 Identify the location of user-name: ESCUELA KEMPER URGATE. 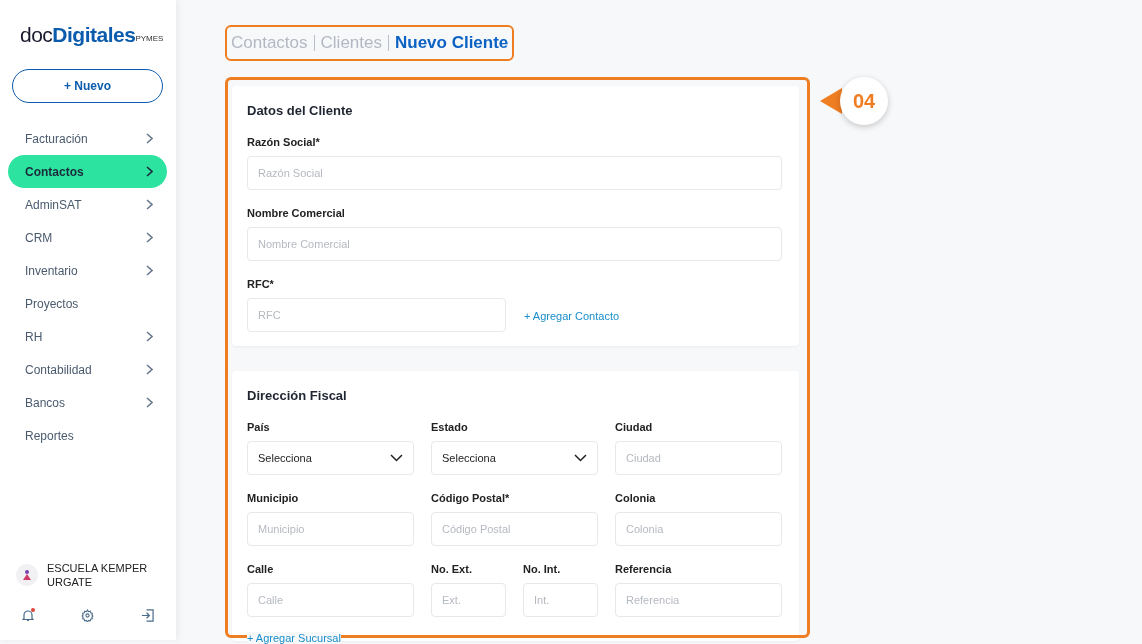
(98, 575).